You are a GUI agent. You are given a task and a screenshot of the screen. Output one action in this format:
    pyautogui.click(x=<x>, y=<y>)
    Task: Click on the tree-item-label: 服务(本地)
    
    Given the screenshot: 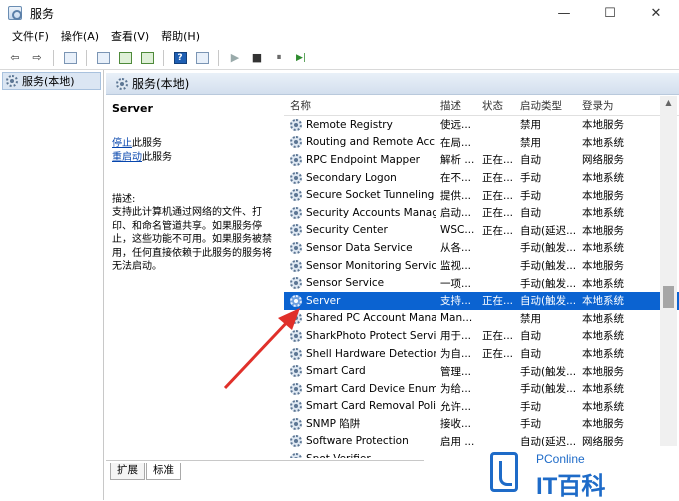 What is the action you would take?
    pyautogui.click(x=48, y=81)
    